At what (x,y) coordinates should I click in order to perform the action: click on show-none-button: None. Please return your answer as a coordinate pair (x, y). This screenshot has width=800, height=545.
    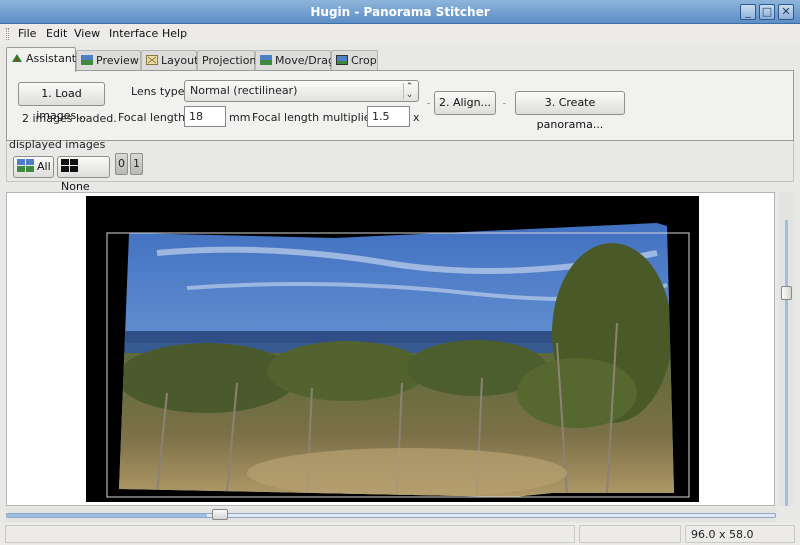
    Looking at the image, I should click on (83, 174).